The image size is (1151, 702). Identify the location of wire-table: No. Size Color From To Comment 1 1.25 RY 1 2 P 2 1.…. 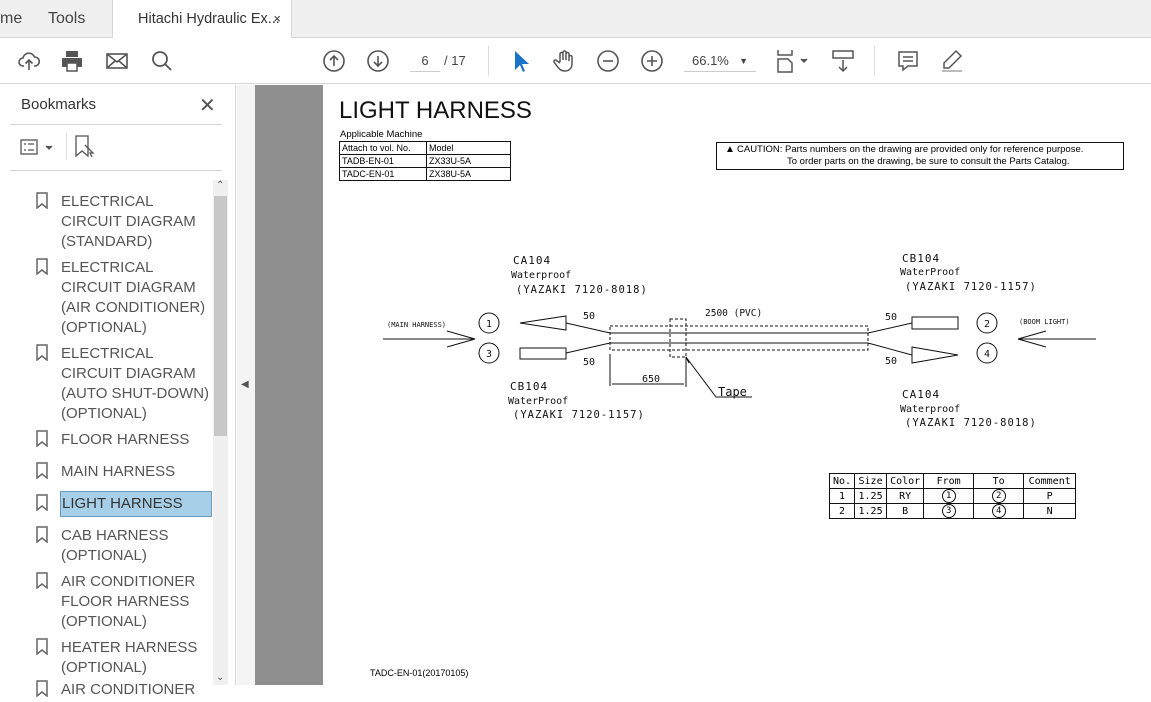
(952, 496).